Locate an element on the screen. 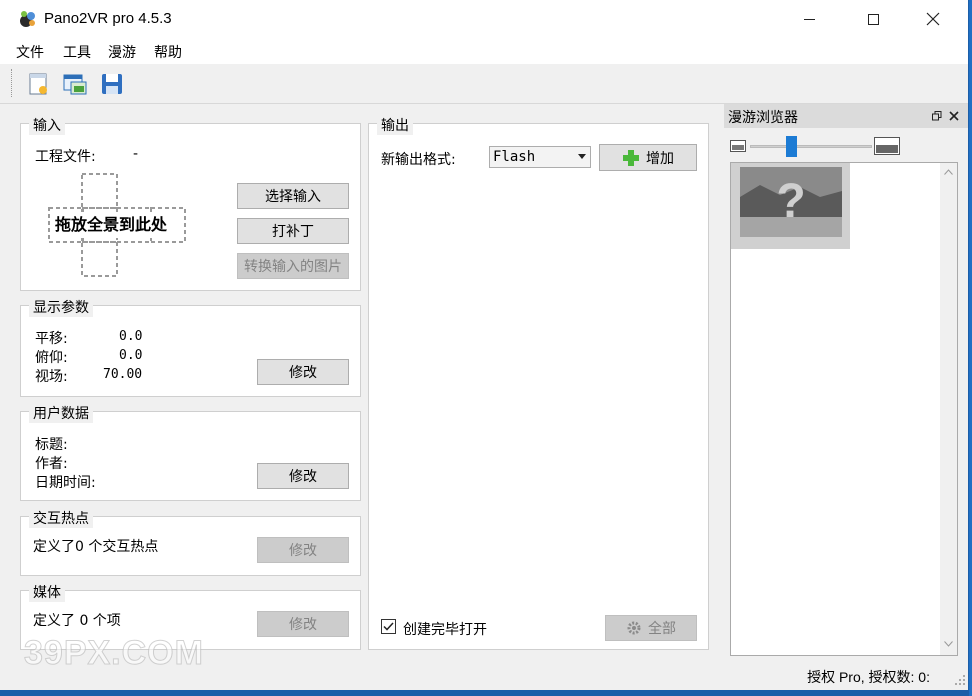 This screenshot has width=972, height=696. window-title: Pano2VR pro 4.5.3 is located at coordinates (108, 18).